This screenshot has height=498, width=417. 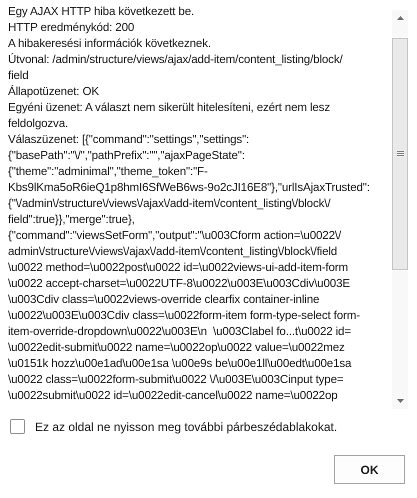 What do you see at coordinates (169, 108) in the screenshot?
I see `message-line: Egyéni üzenet: A választ nem sikerült hitelesíteni, ezért nem lesz` at bounding box center [169, 108].